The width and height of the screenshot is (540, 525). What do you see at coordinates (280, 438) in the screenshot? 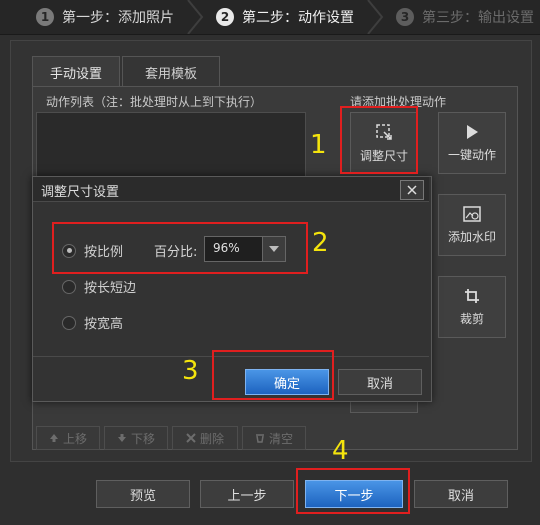
I see `clear-label: 清空` at bounding box center [280, 438].